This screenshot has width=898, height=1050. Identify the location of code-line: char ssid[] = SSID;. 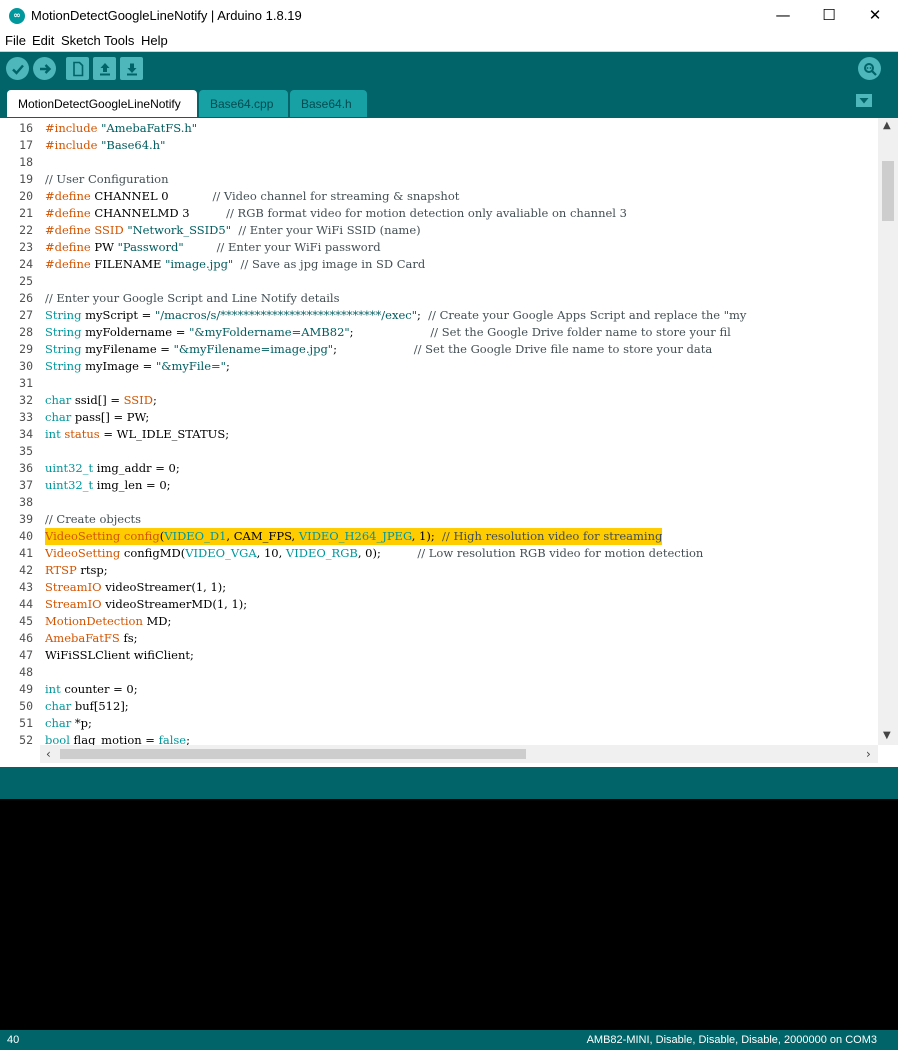
(101, 400).